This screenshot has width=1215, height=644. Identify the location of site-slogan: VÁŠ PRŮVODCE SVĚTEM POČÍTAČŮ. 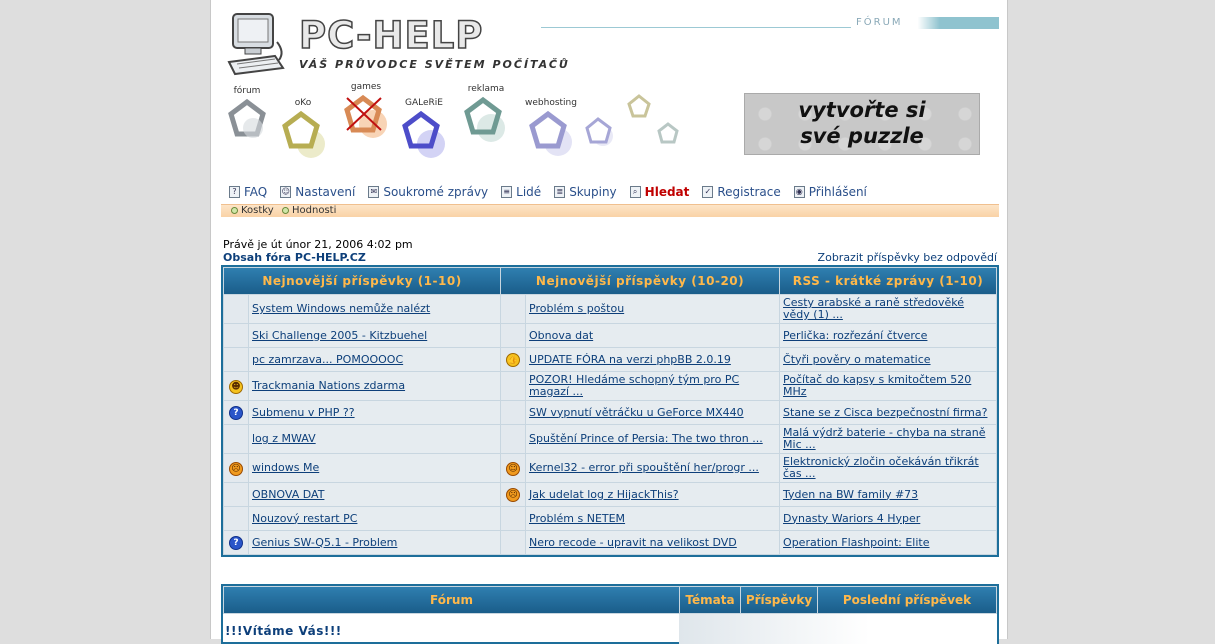
(434, 64).